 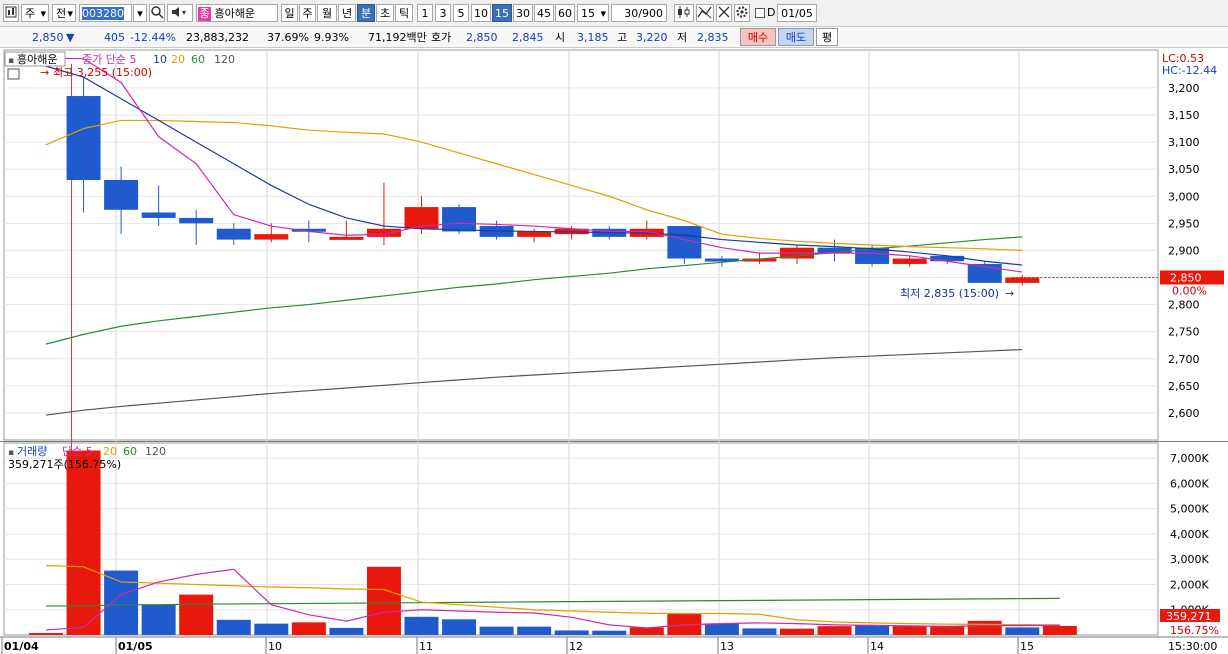 What do you see at coordinates (1189, 534) in the screenshot?
I see `volume-tick-label: 4,000K` at bounding box center [1189, 534].